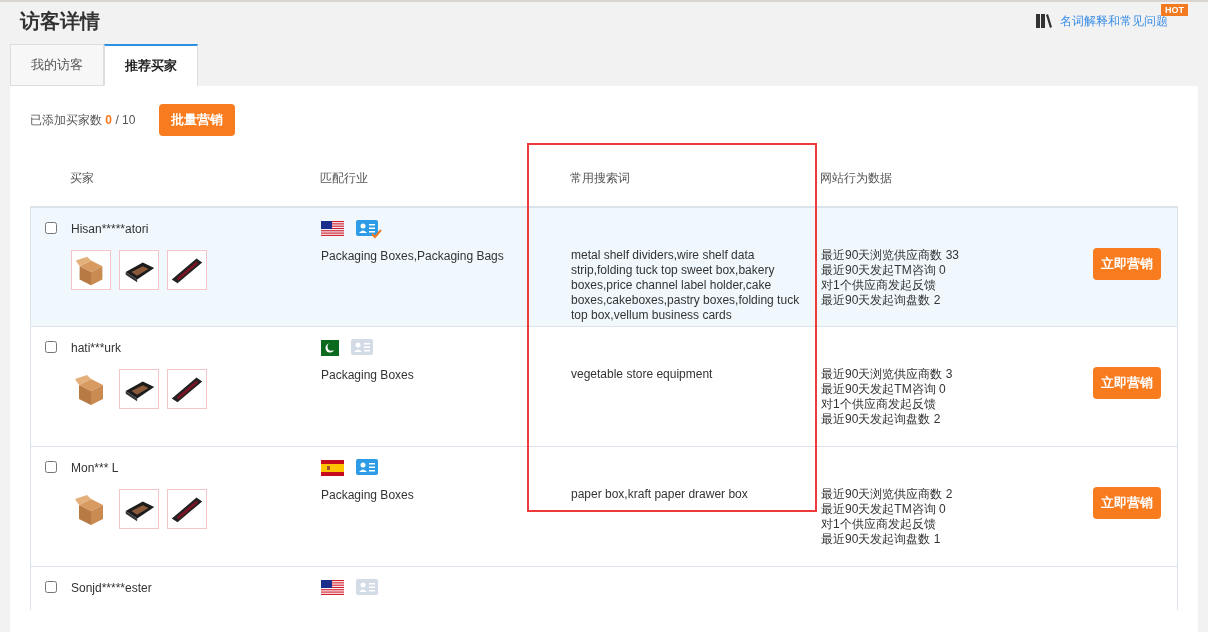 The height and width of the screenshot is (632, 1208). I want to click on search-terms: metal shelf dividers,wire shelf data strip,folding tuck top sweet box,bakery boxes,price channel label holder,cake boxes,cakeboxes,pastry boxes,folding tuck top box,vellum business cards, so click(686, 285).